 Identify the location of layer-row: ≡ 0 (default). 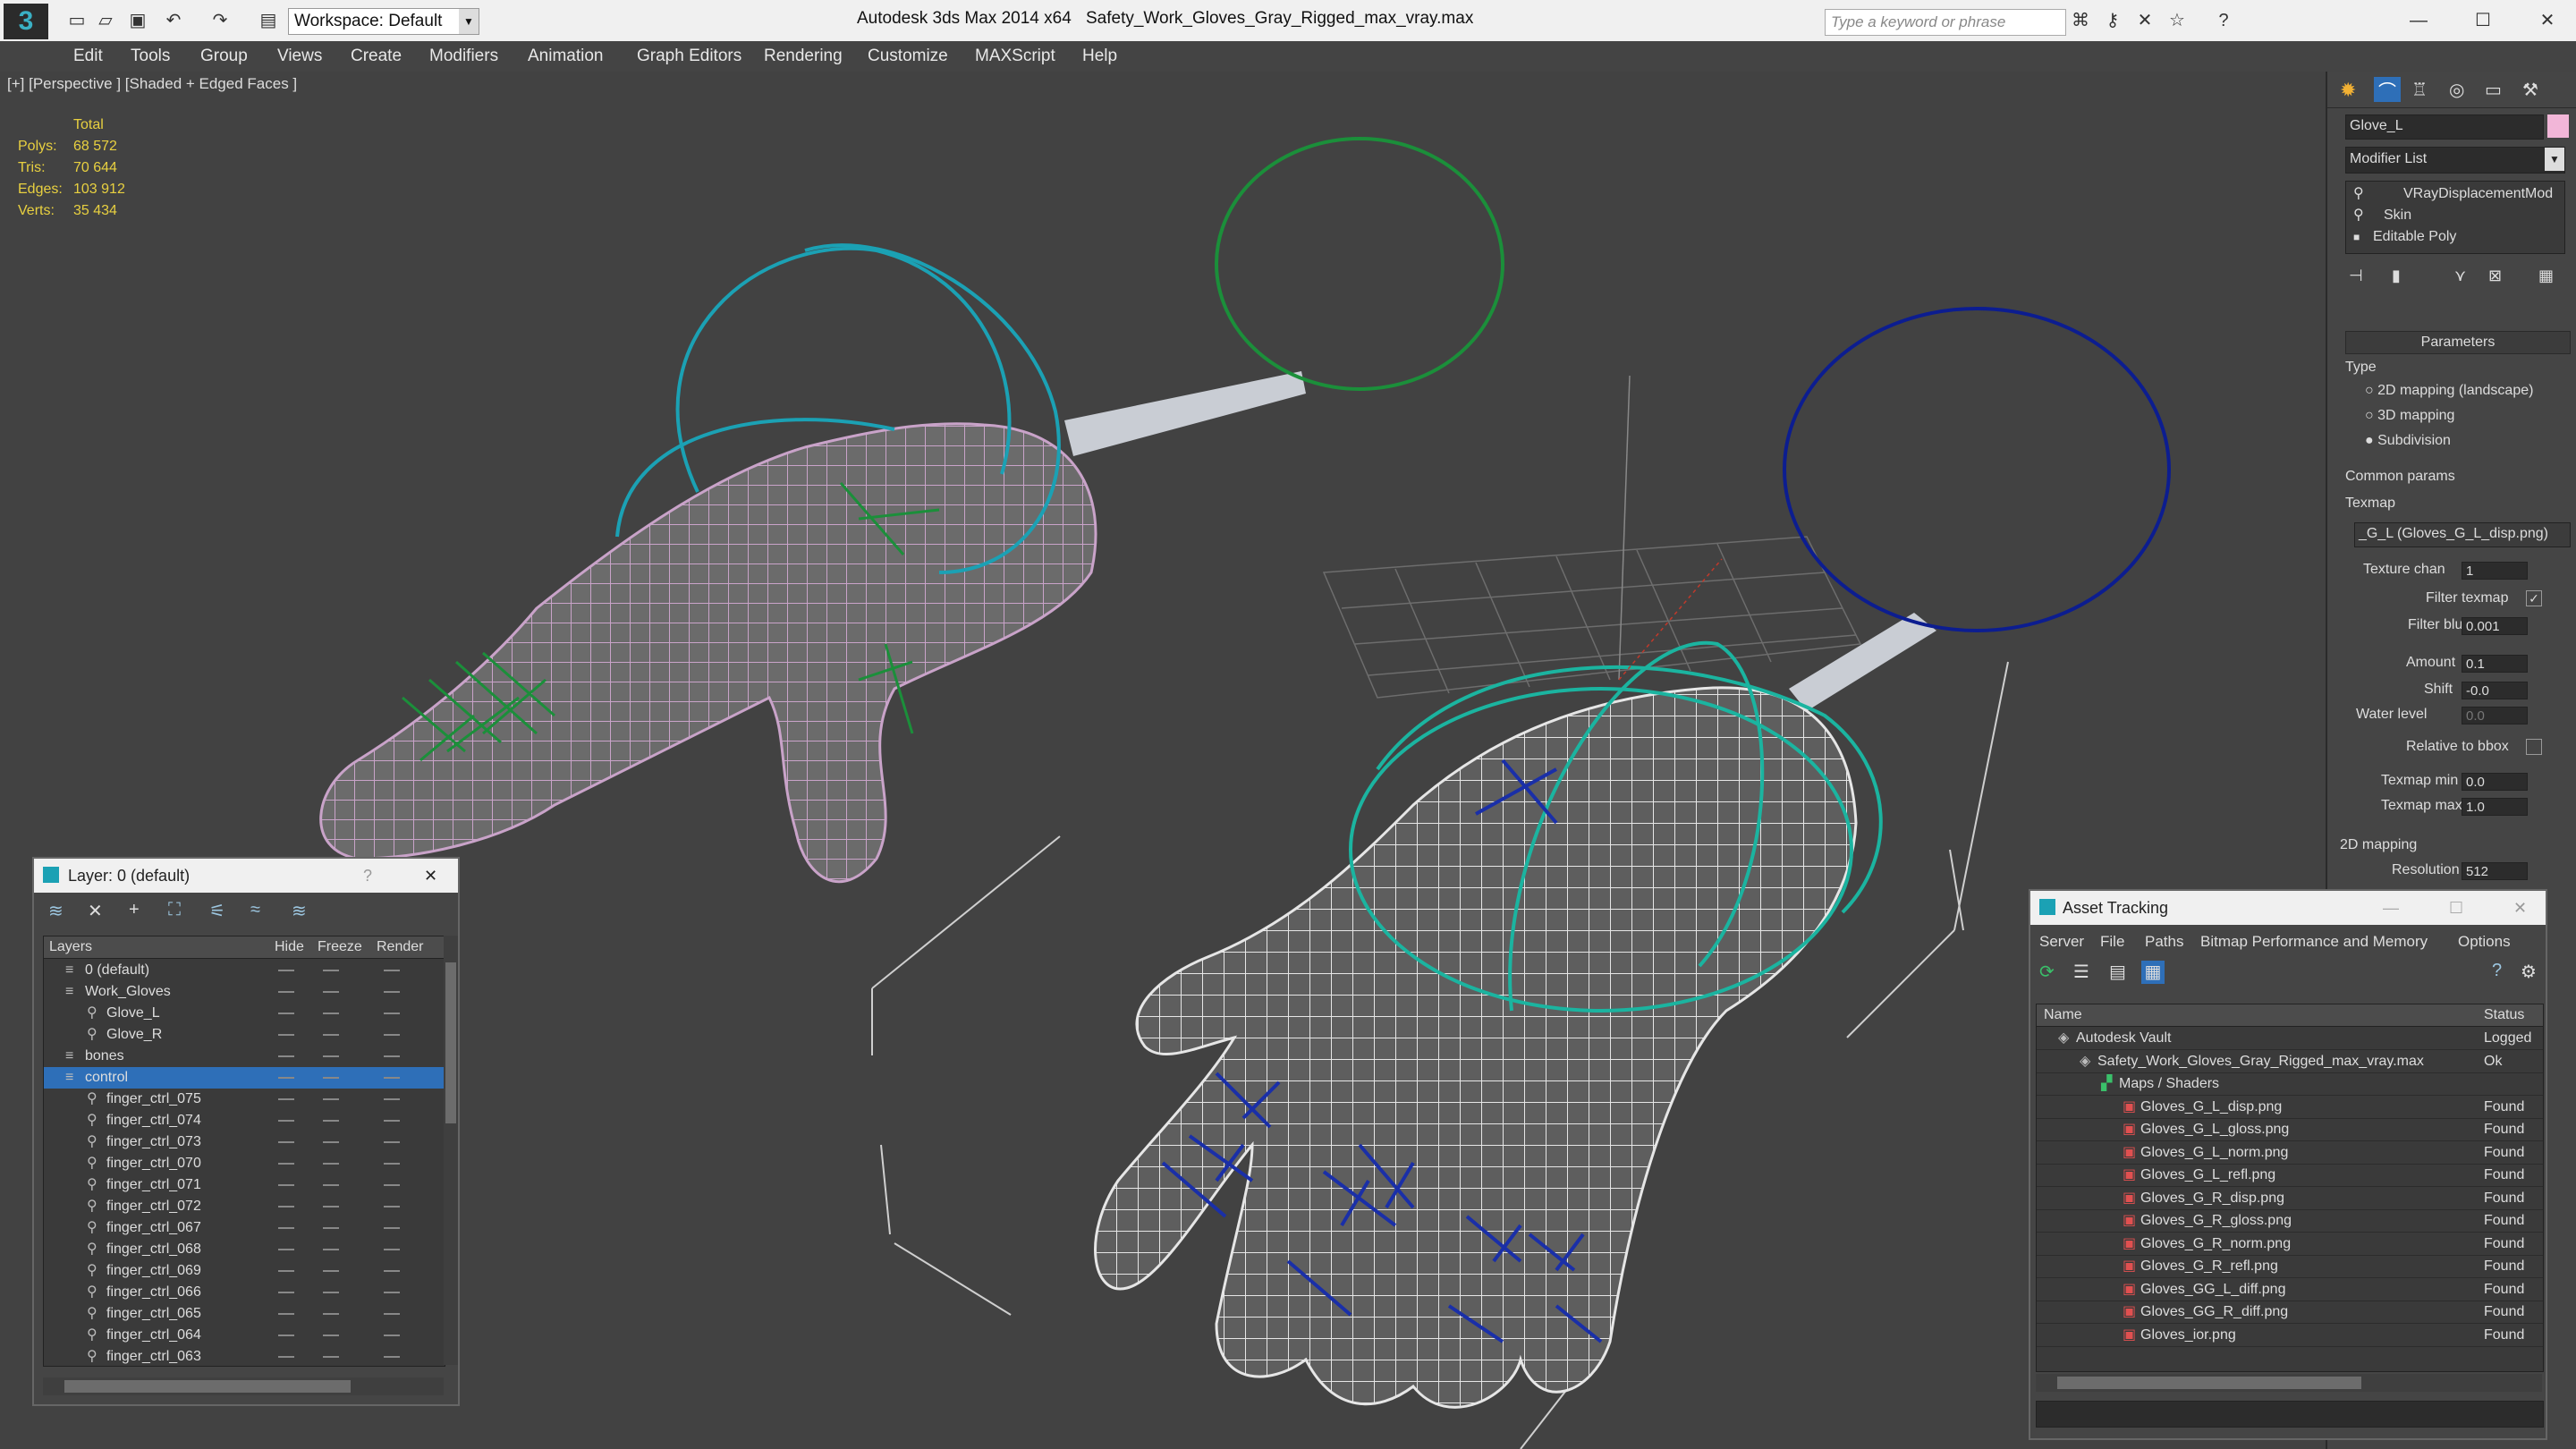
(244, 970).